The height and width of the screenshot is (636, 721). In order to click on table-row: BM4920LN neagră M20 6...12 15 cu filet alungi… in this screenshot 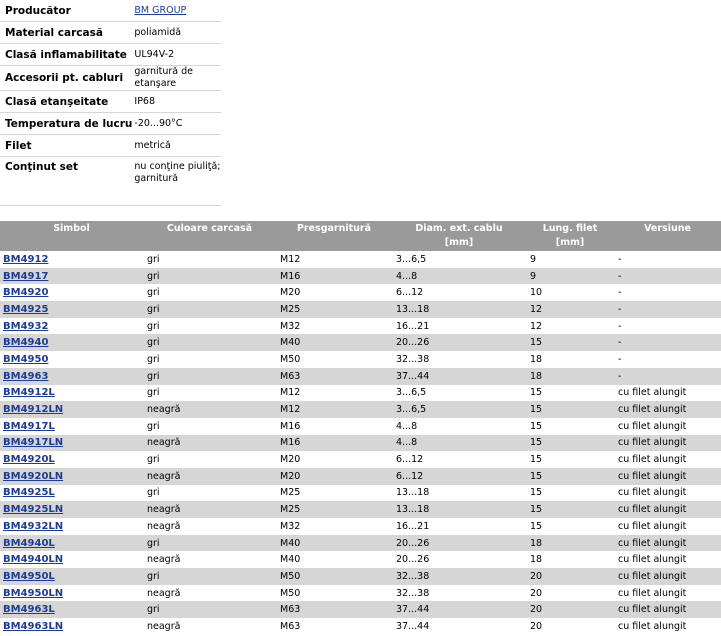, I will do `click(360, 476)`.